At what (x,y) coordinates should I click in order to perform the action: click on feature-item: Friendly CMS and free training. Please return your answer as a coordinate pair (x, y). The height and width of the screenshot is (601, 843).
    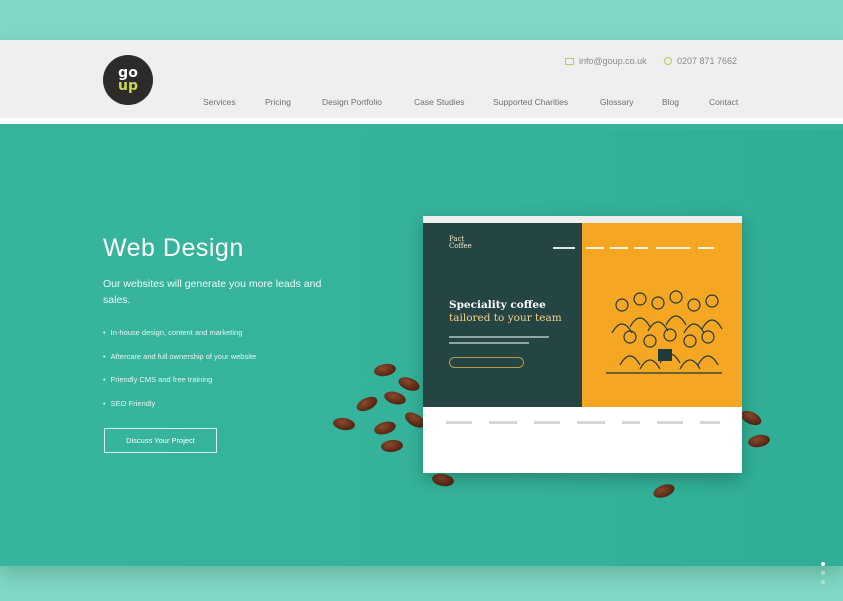
    Looking at the image, I should click on (179, 379).